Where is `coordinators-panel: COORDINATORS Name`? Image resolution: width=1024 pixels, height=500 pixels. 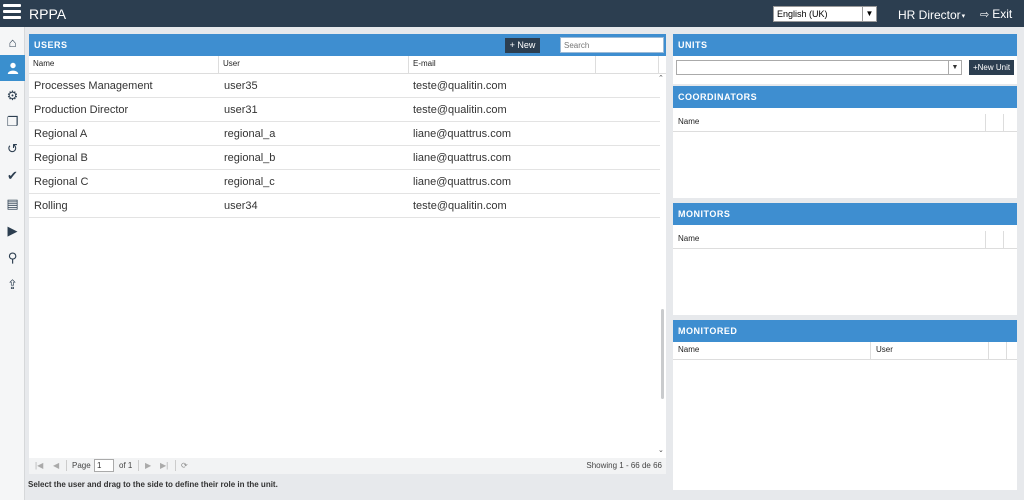
coordinators-panel: COORDINATORS Name is located at coordinates (845, 142).